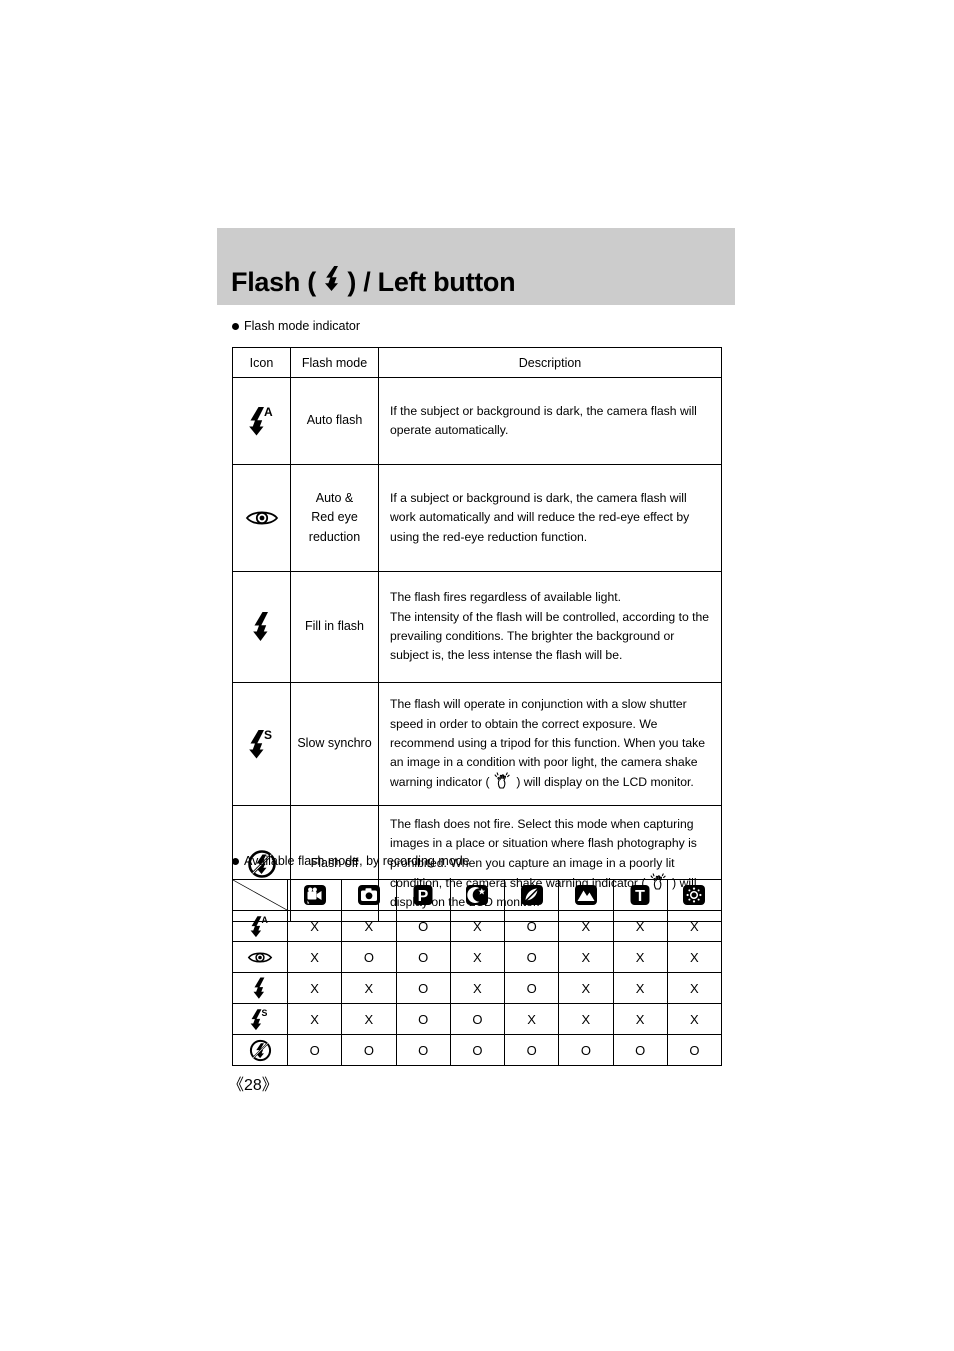 This screenshot has height=1351, width=954. Describe the element at coordinates (334, 421) in the screenshot. I see `flash-mode-name: Auto flash` at that location.